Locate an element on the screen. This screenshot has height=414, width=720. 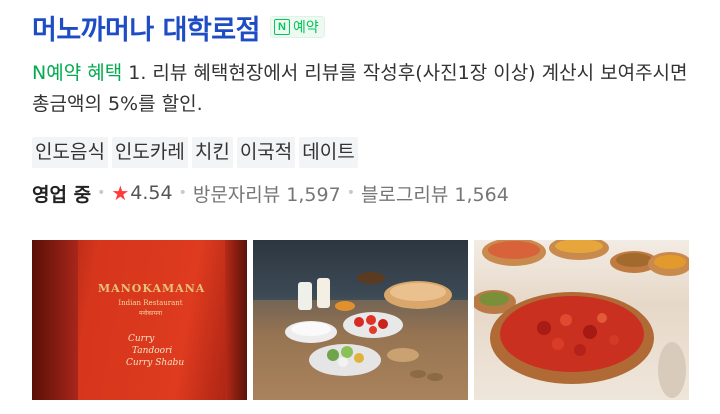
rating-value: 4.54 is located at coordinates (151, 193).